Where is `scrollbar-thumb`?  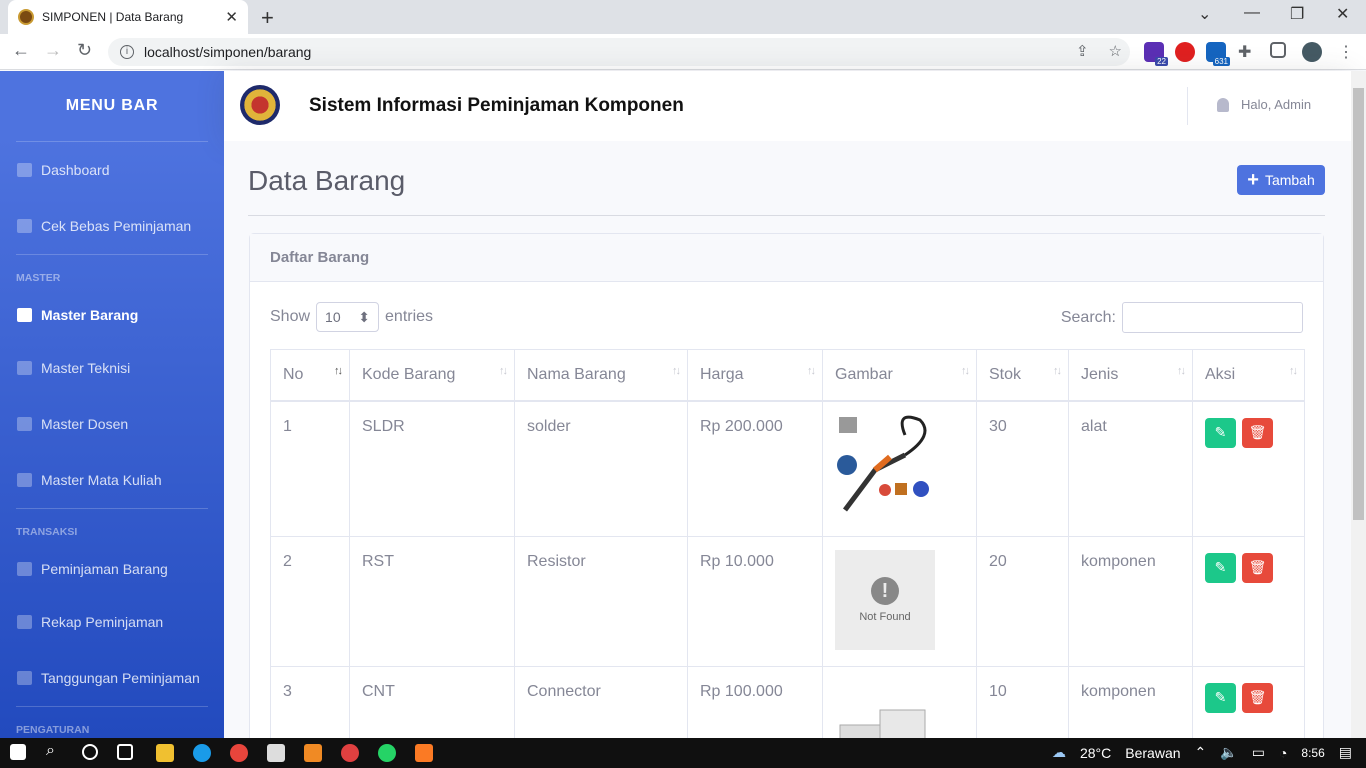
scrollbar-thumb is located at coordinates (1358, 304).